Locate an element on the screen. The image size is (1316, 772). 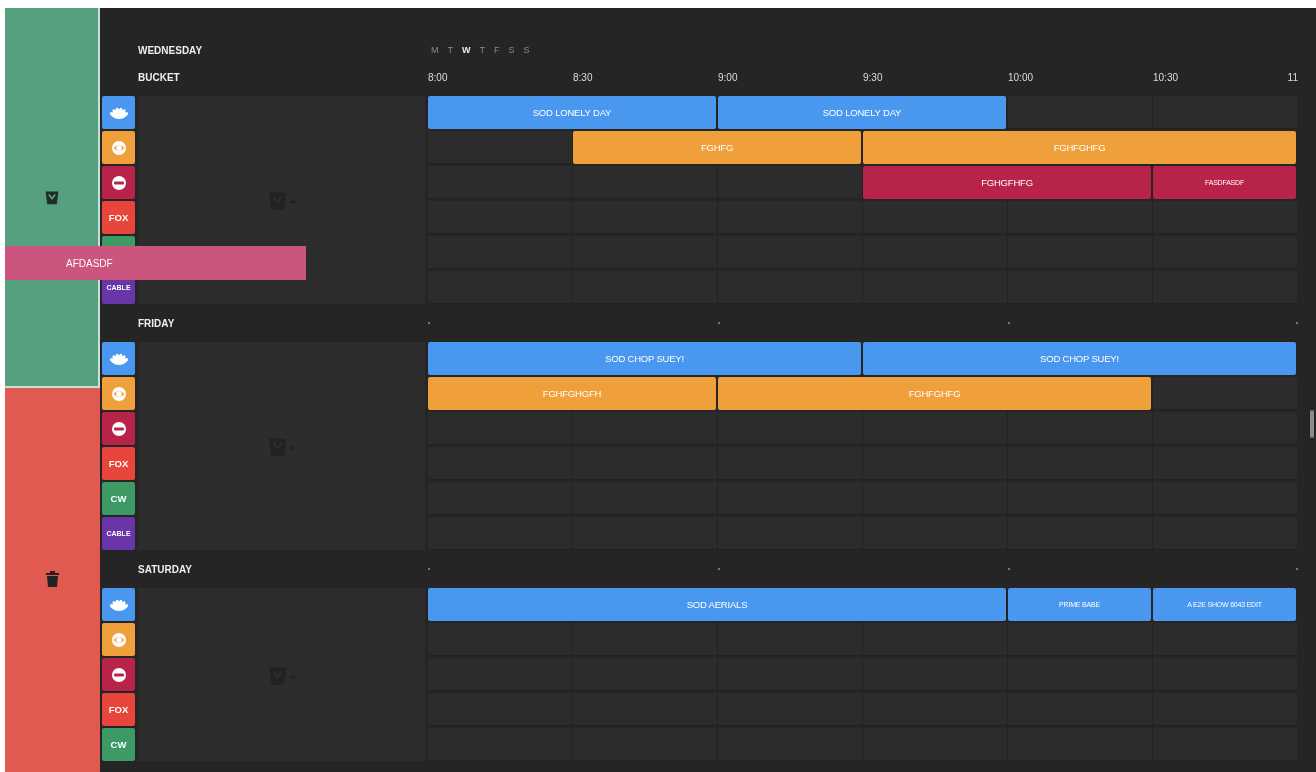
day-title: WEDNESDAY is located at coordinates (171, 50).